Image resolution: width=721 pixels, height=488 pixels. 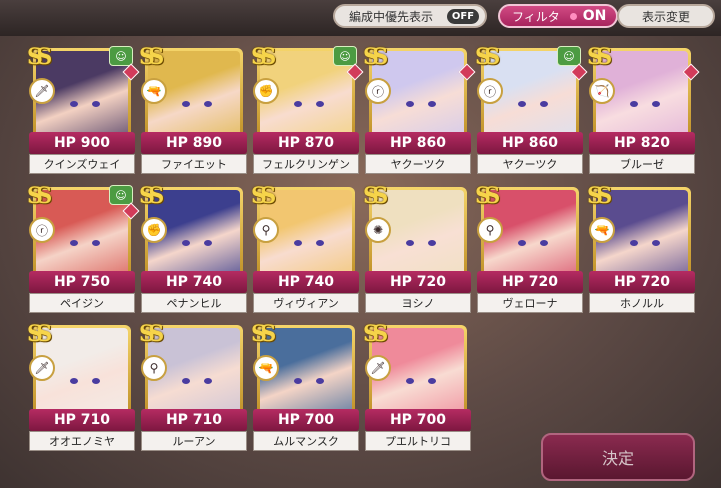 What do you see at coordinates (666, 16) in the screenshot?
I see `display-change-button: 表示変更` at bounding box center [666, 16].